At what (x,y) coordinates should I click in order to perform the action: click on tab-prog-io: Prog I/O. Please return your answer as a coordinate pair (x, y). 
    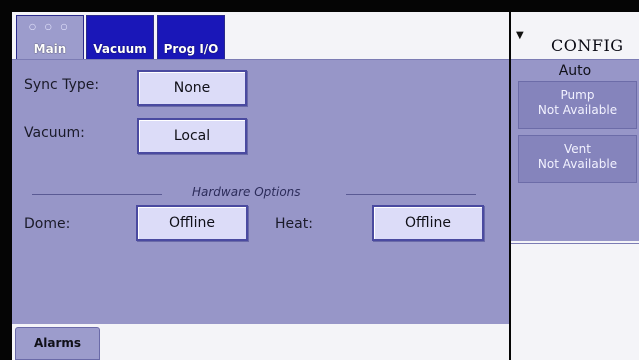
    Looking at the image, I should click on (191, 37).